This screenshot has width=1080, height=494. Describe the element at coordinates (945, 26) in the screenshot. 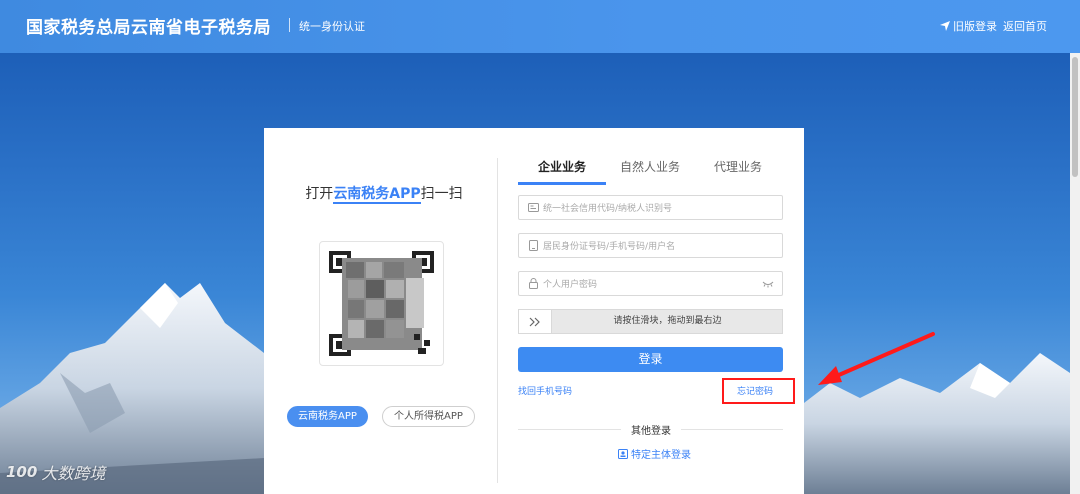

I see `send-icon` at that location.